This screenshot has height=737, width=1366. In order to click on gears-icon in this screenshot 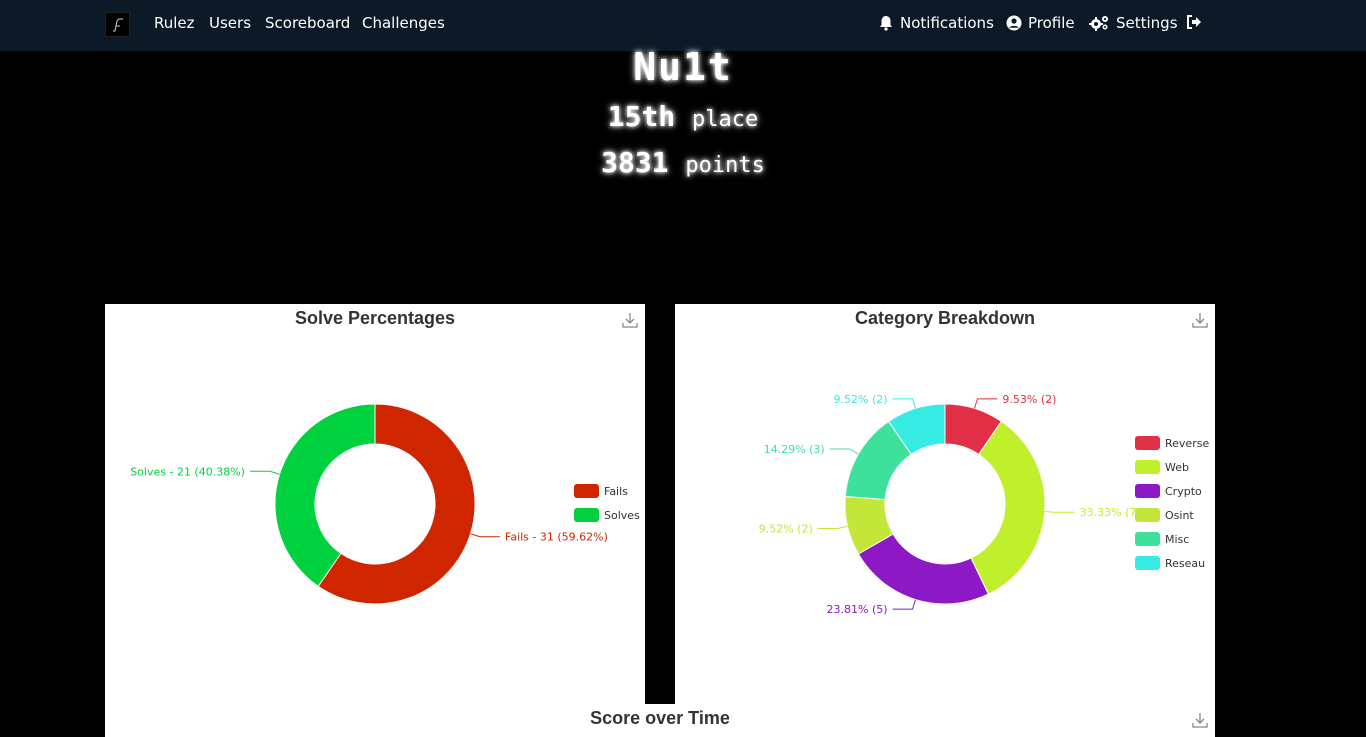, I will do `click(1098, 23)`.